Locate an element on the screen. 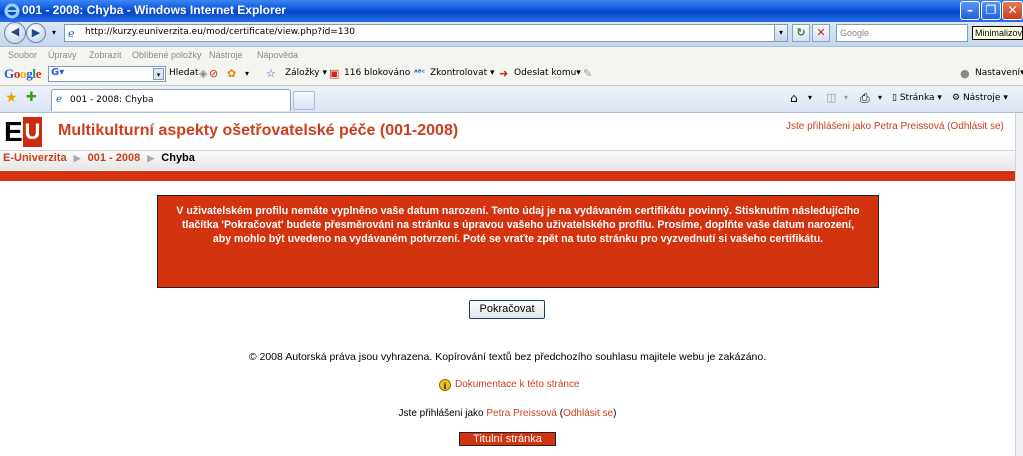 The width and height of the screenshot is (1023, 456). search-input: Google is located at coordinates (902, 33).